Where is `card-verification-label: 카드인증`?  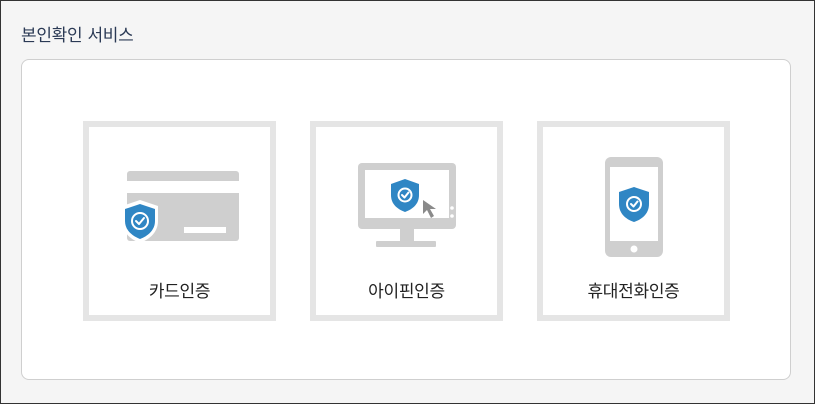 card-verification-label: 카드인증 is located at coordinates (179, 292).